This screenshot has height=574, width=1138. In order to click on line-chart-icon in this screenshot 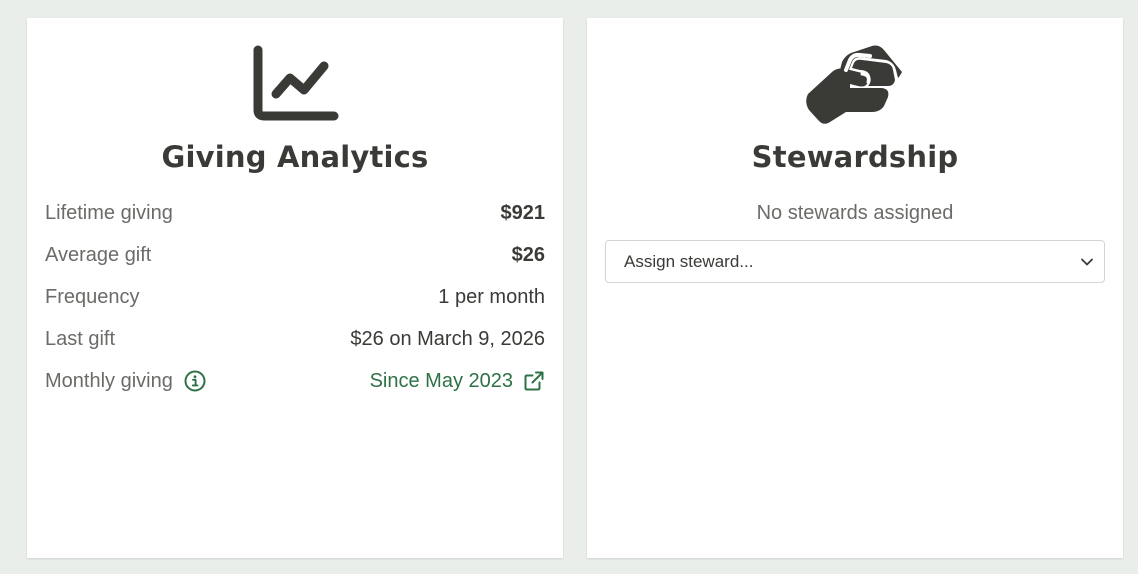, I will do `click(295, 84)`.